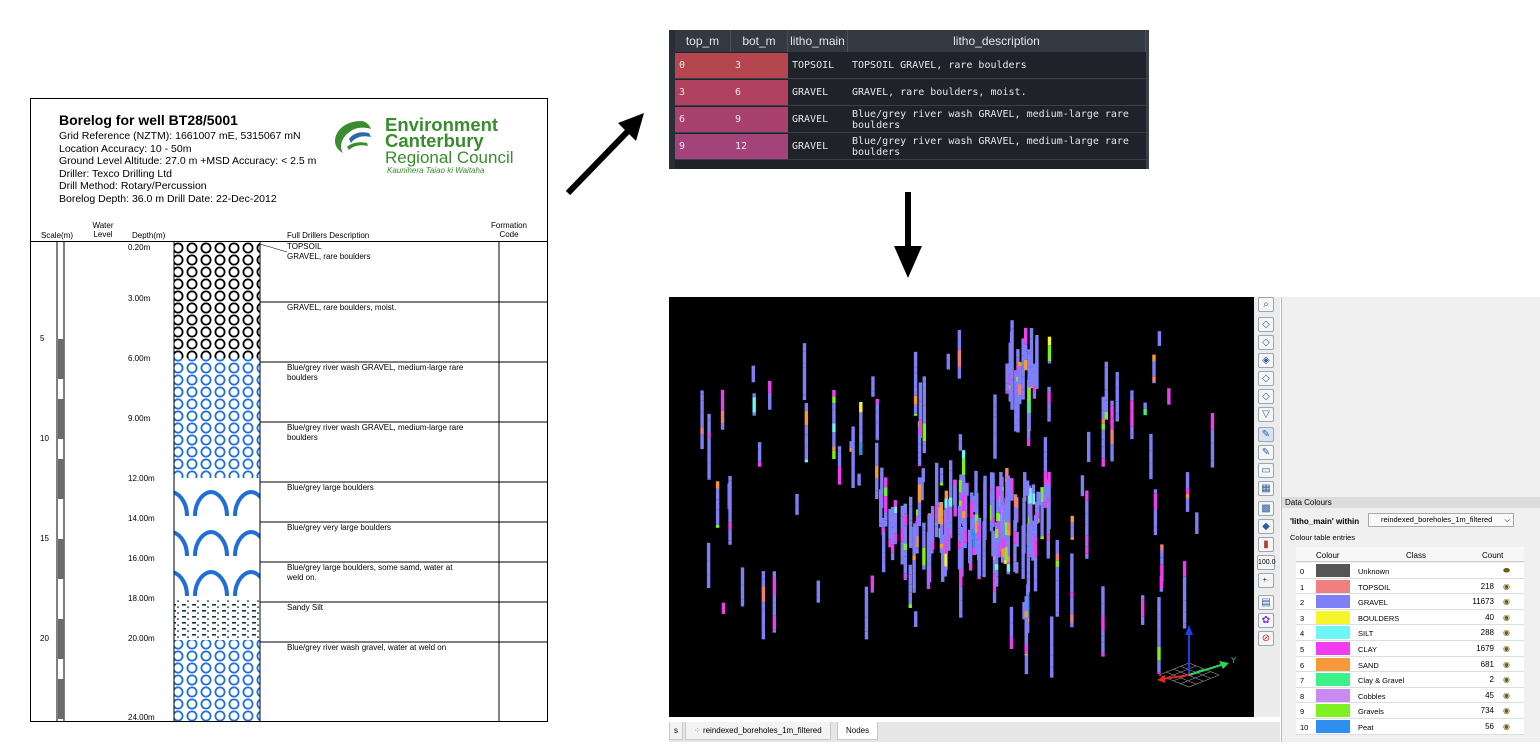 This screenshot has height=752, width=1540. Describe the element at coordinates (758, 731) in the screenshot. I see `tab-layer: ⁘ reindexed_boreholes_1m_filtered` at that location.